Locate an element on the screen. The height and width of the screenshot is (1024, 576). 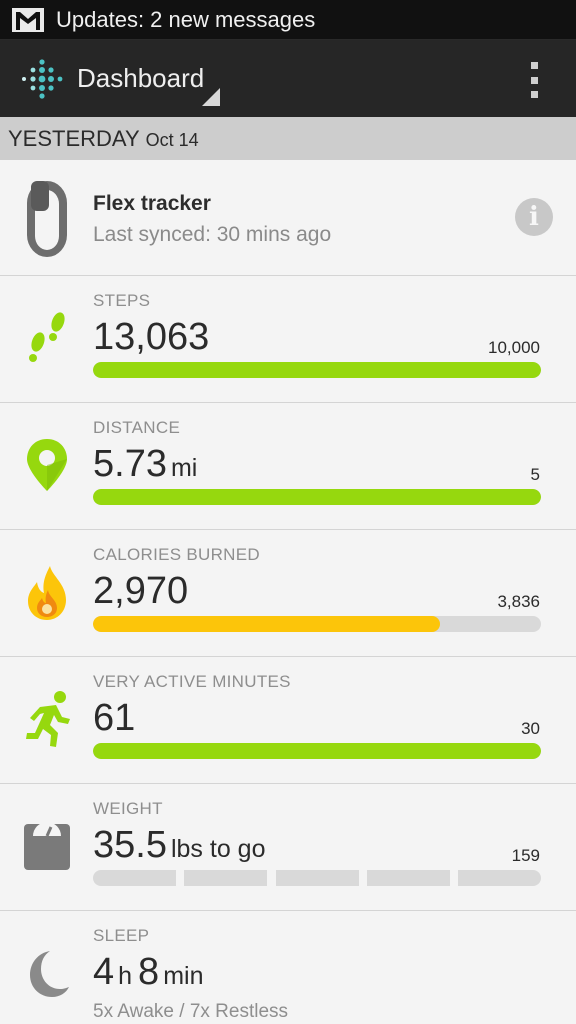
steps-progress-bar is located at coordinates (317, 370).